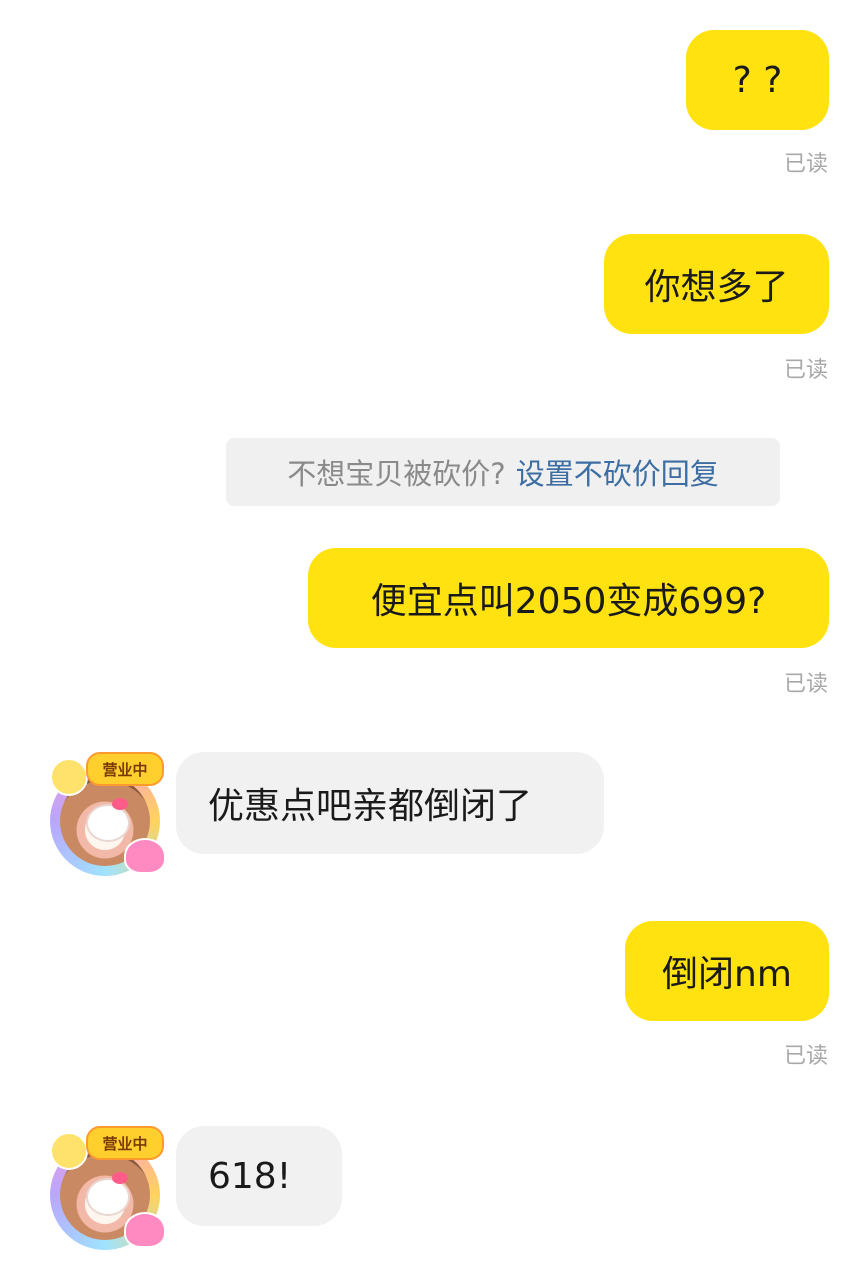 Image resolution: width=842 pixels, height=1280 pixels. Describe the element at coordinates (390, 803) in the screenshot. I see `incoming-message-bubble: 优惠点吧亲都倒闭了` at that location.